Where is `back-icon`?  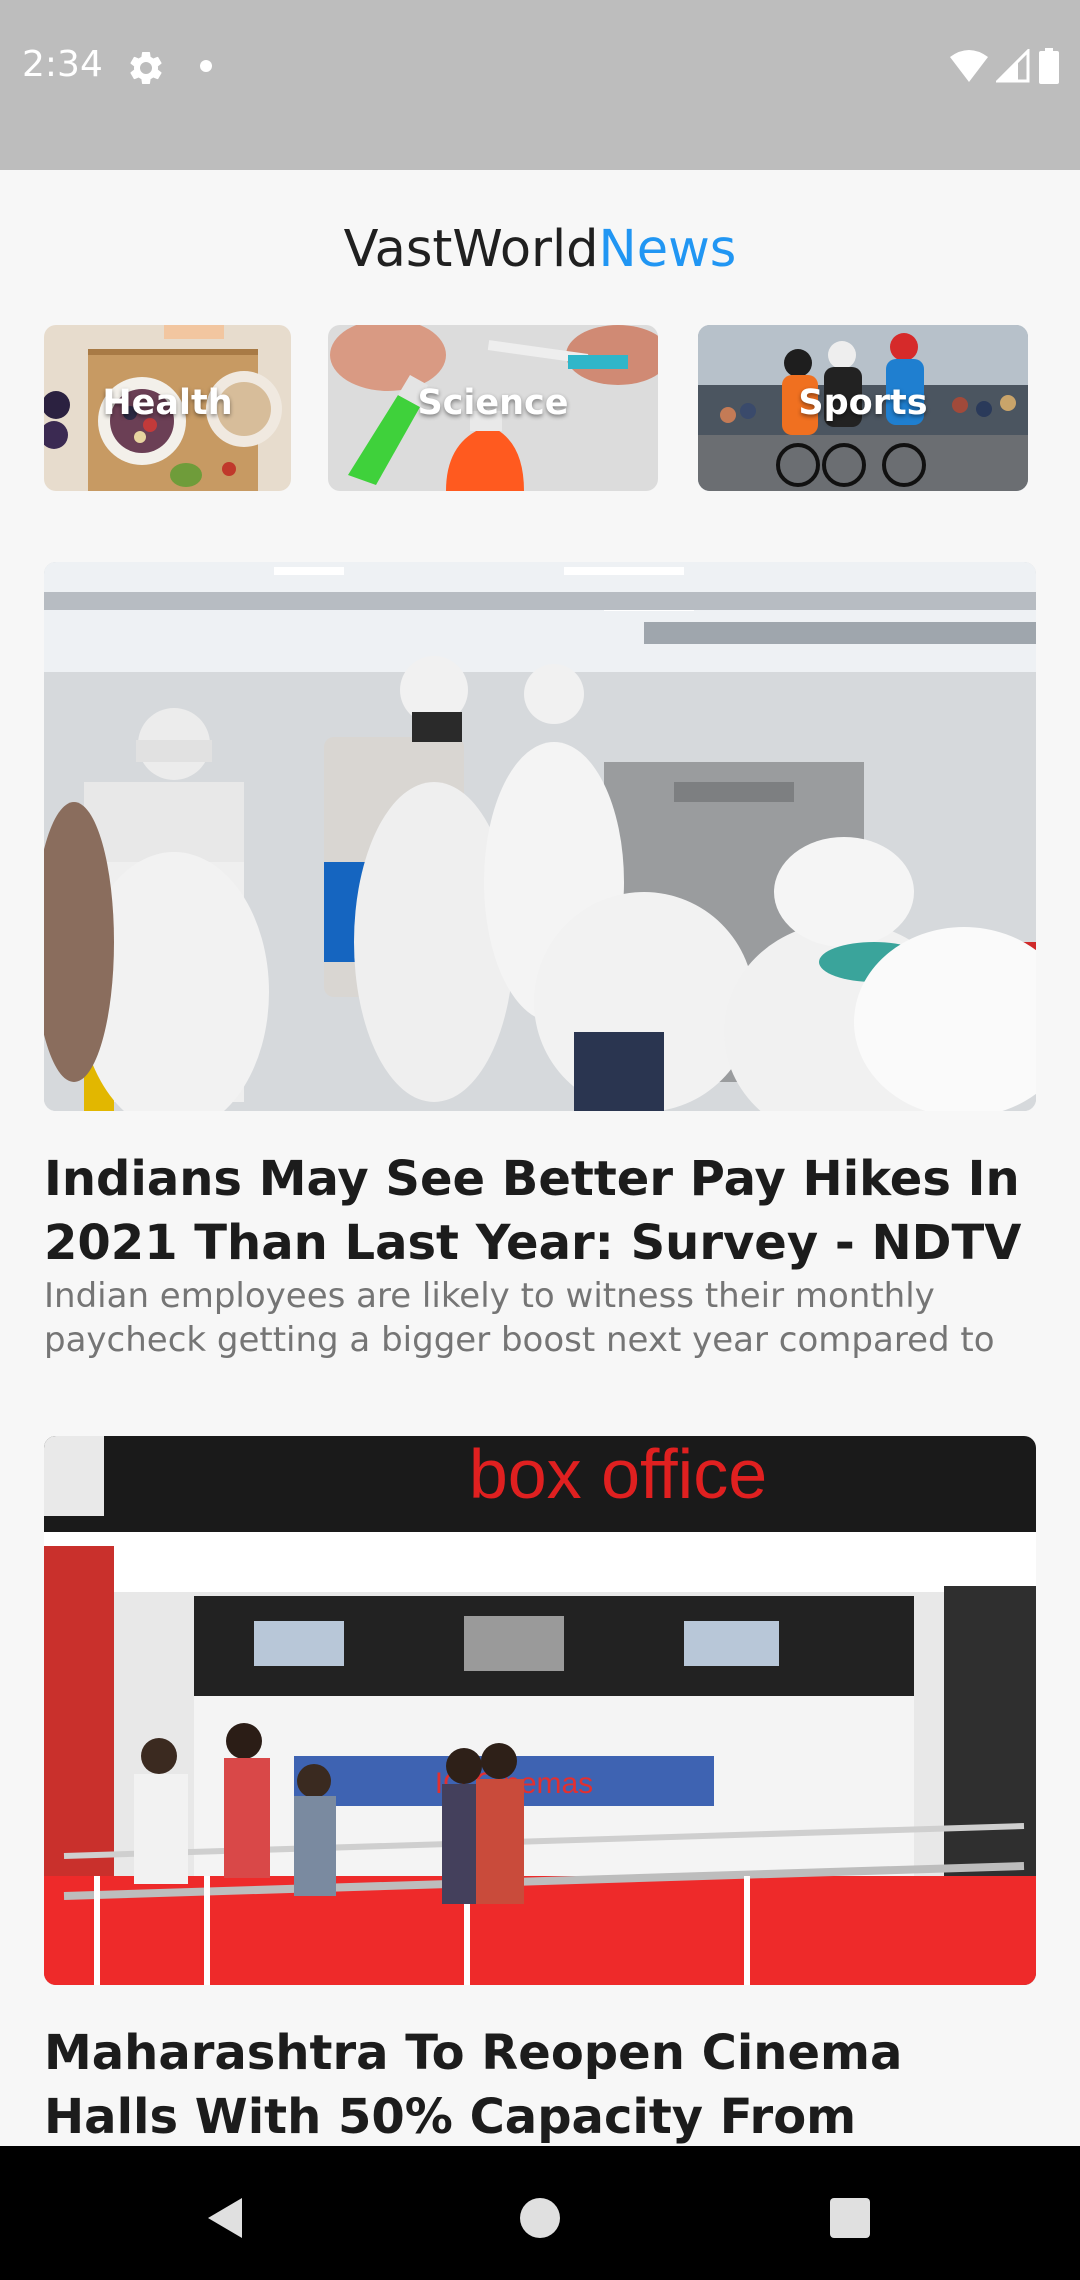
back-icon is located at coordinates (226, 2218).